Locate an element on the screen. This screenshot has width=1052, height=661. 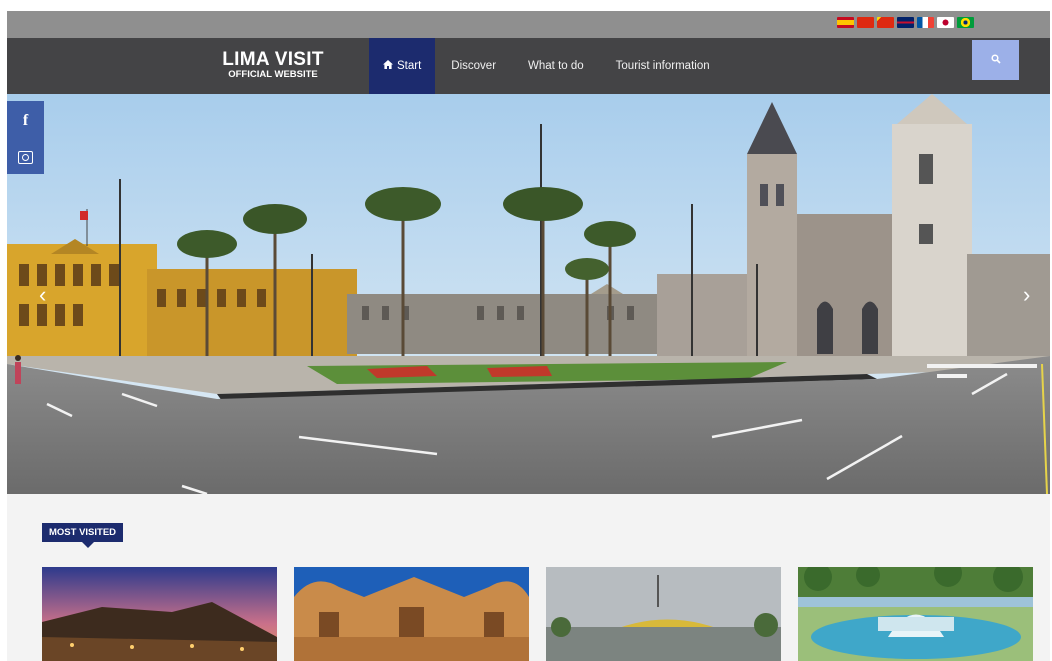
facebook-icon: f is located at coordinates (25, 121).